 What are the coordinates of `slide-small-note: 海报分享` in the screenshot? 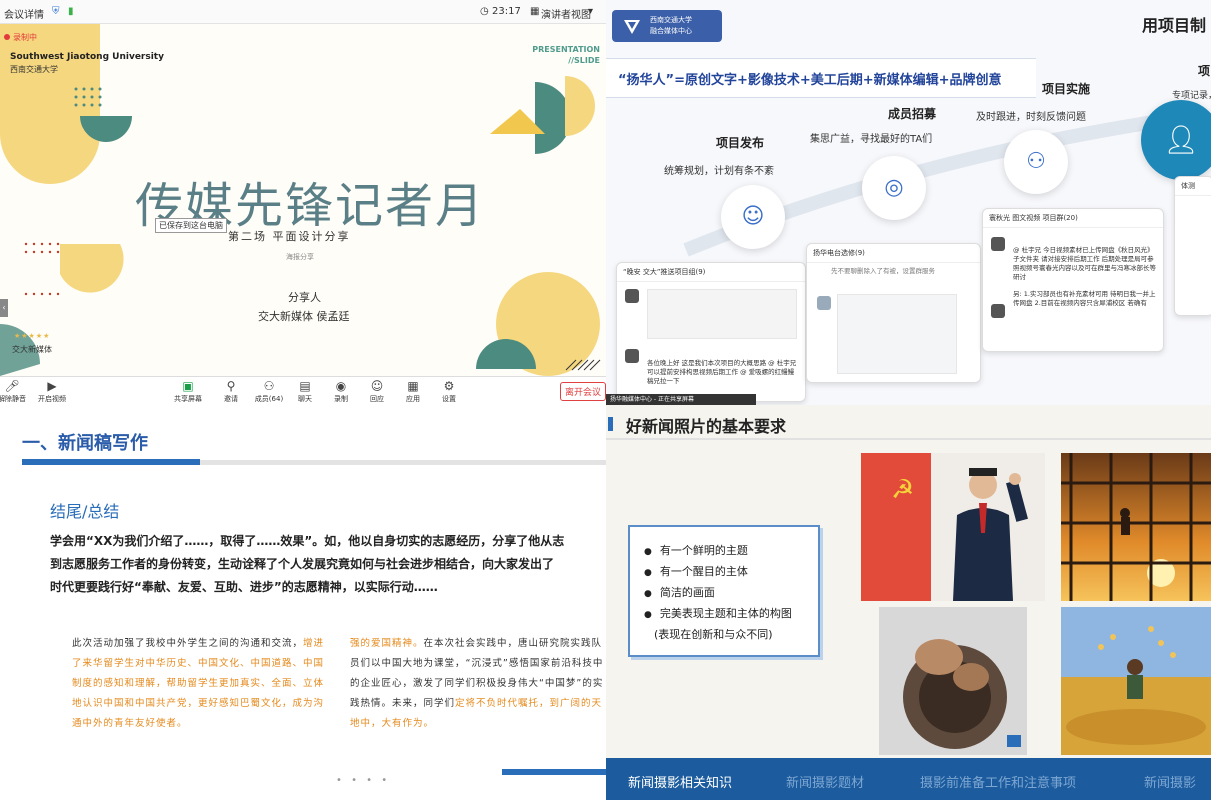 It's located at (300, 257).